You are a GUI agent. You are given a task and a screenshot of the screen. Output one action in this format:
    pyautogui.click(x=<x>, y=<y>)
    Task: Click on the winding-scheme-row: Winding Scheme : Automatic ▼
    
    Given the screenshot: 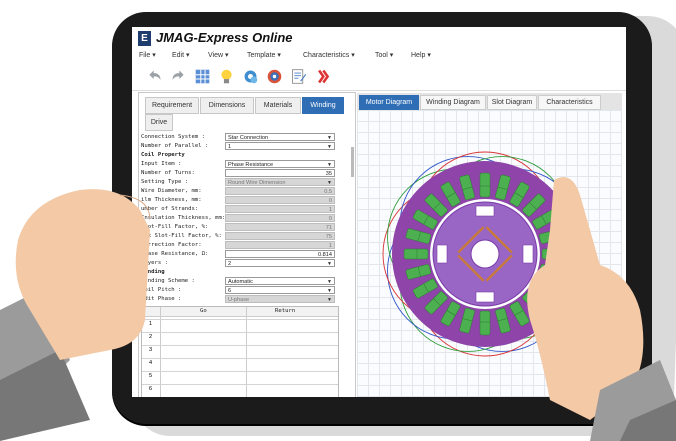 What is the action you would take?
    pyautogui.click(x=239, y=281)
    